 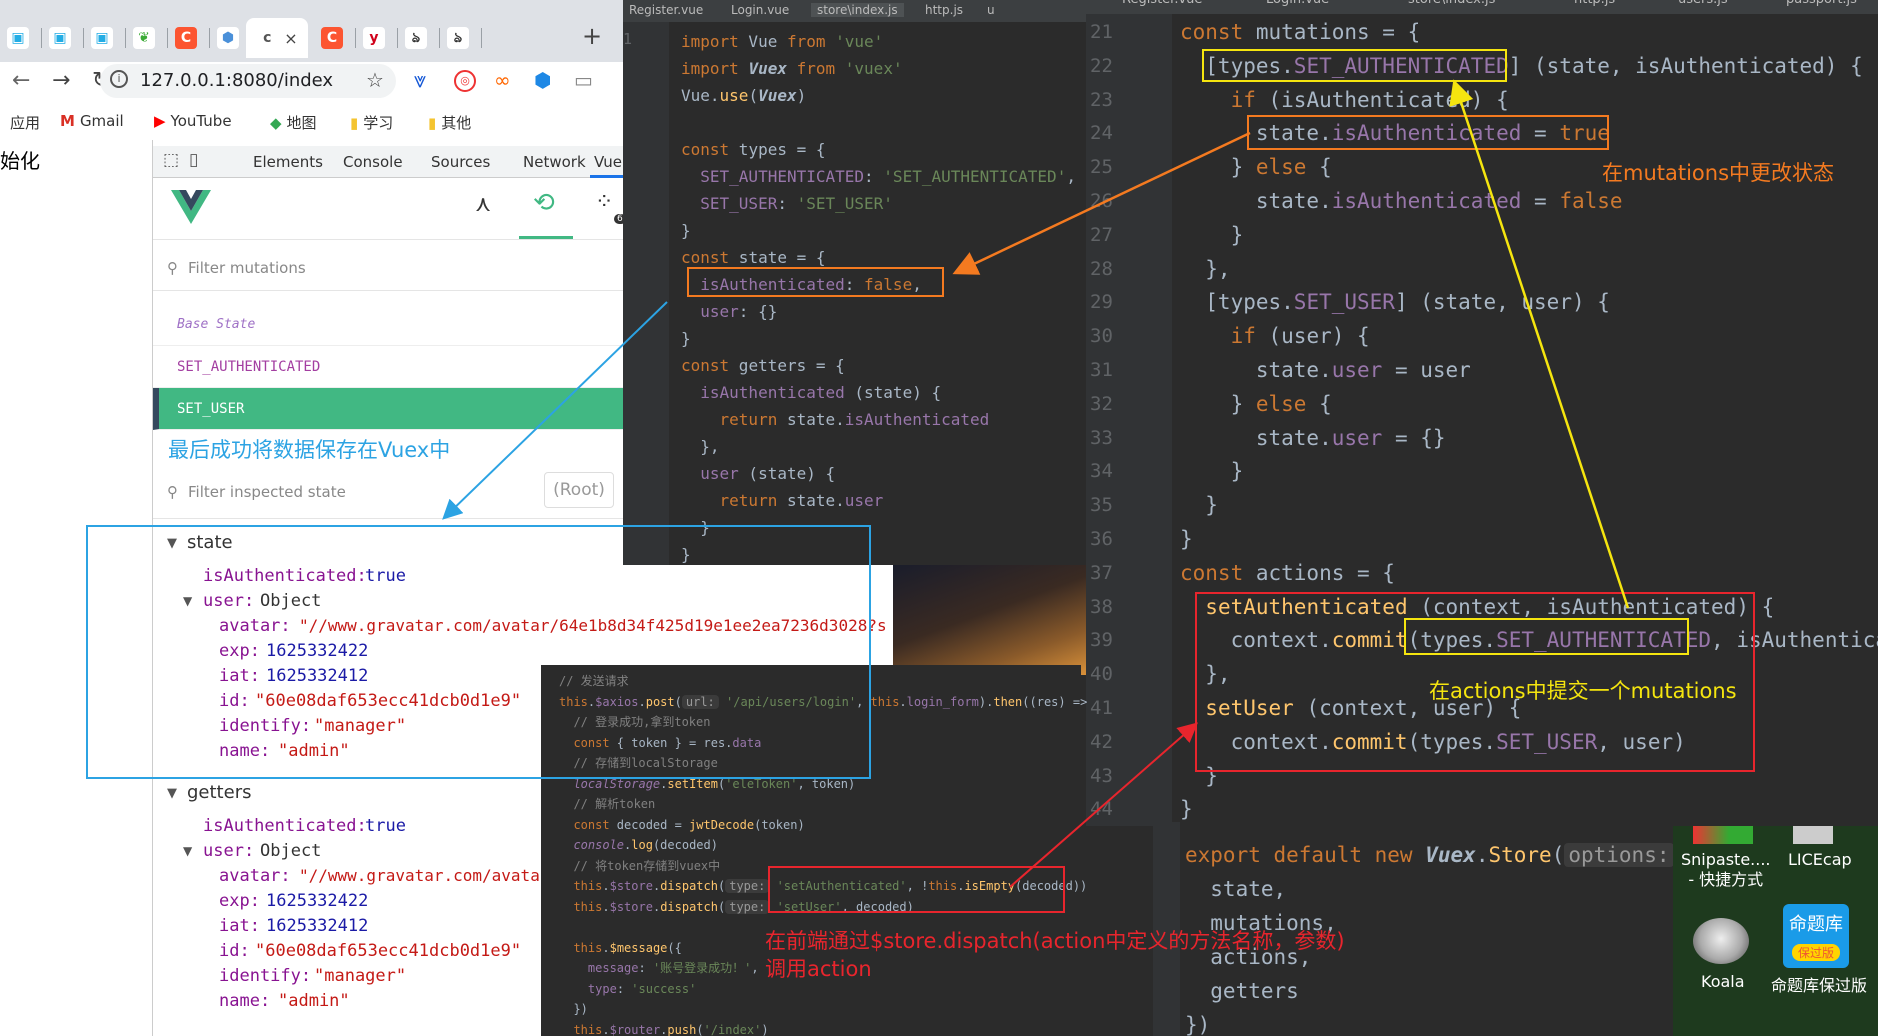 What do you see at coordinates (542, 80) in the screenshot?
I see `extension-icon: ⬢` at bounding box center [542, 80].